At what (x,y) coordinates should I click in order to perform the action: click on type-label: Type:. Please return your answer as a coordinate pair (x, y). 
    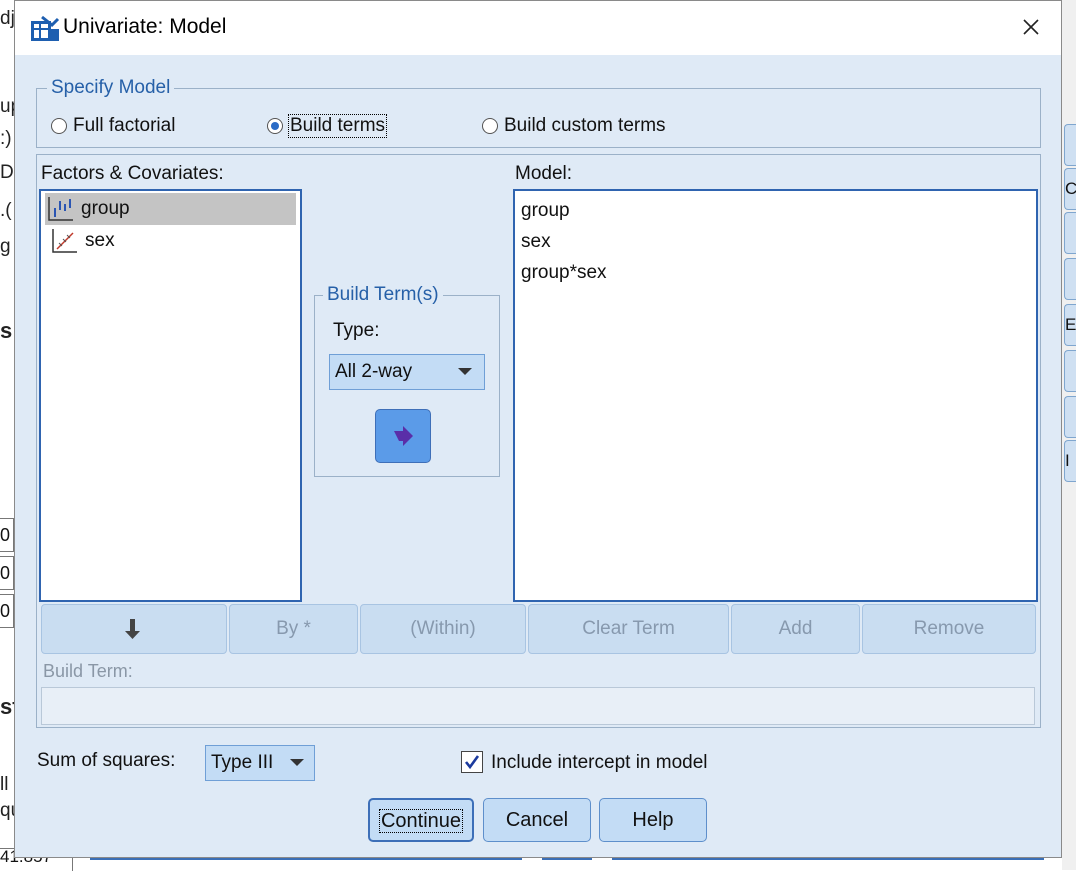
    Looking at the image, I should click on (356, 331).